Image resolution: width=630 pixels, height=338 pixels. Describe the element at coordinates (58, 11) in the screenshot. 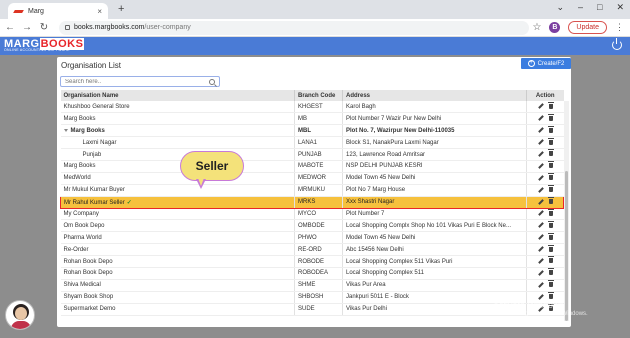

I see `browser-tab: Marg ×` at that location.